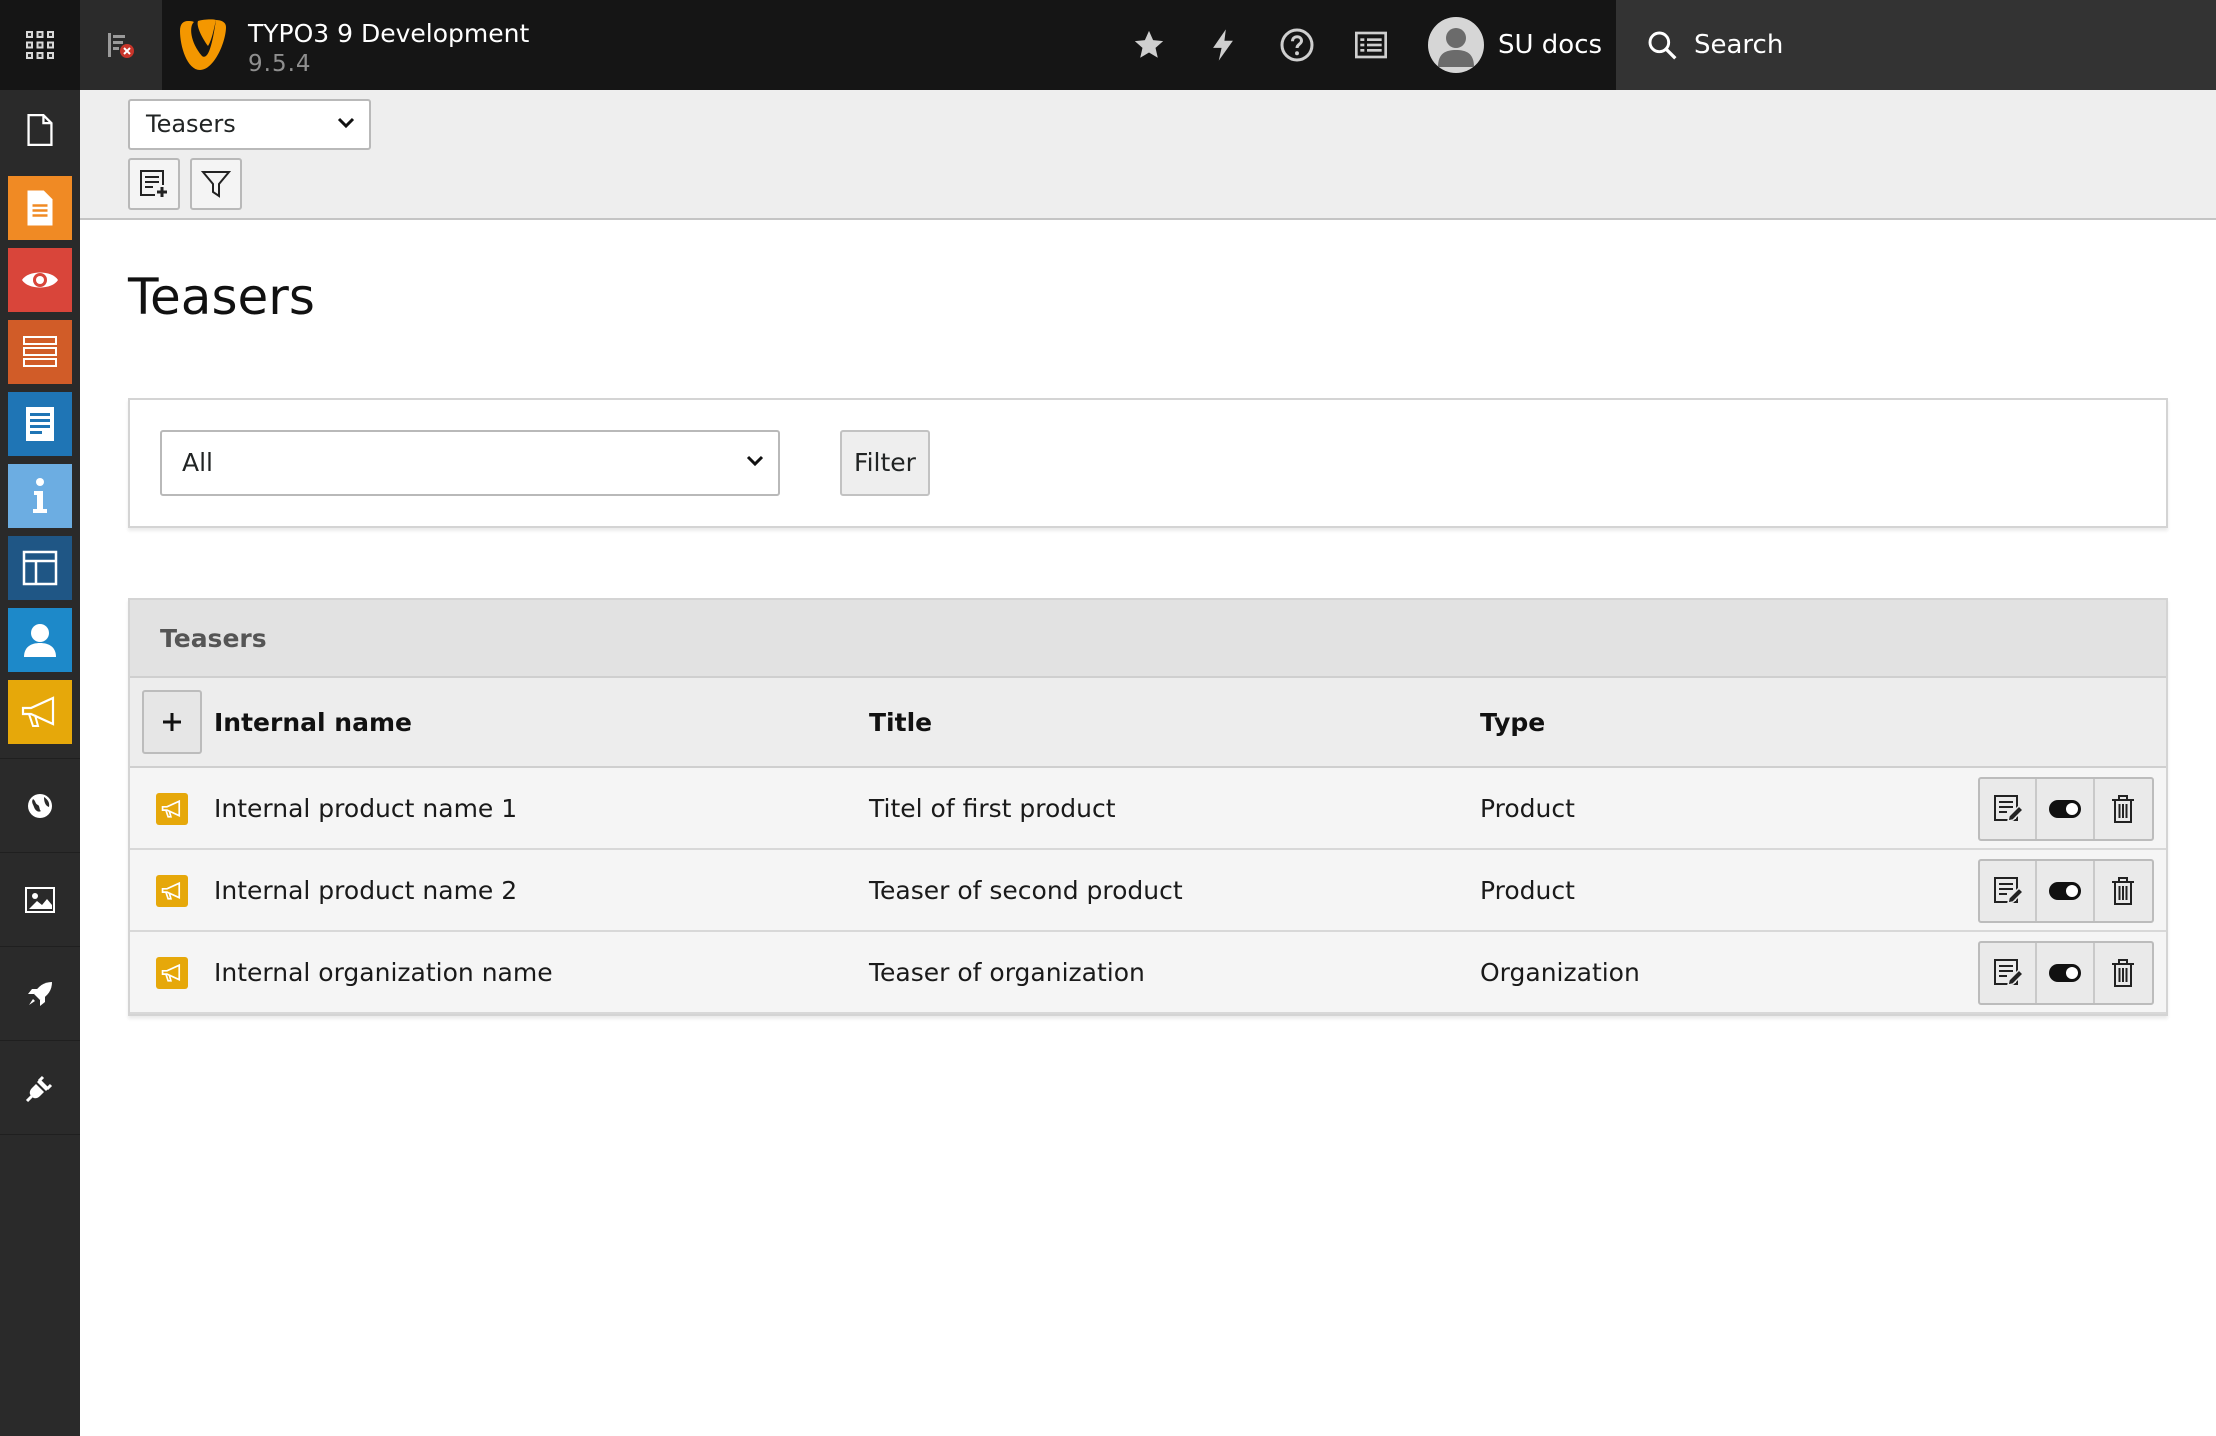  I want to click on sidebar-divider, so click(40, 1134).